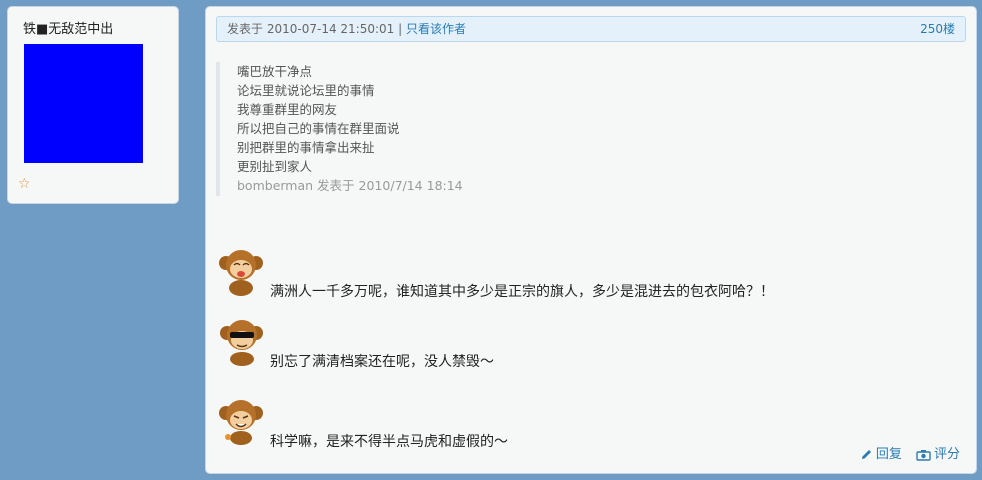 Image resolution: width=982 pixels, height=480 pixels. What do you see at coordinates (287, 109) in the screenshot?
I see `quote-line: 我尊重群里的网友` at bounding box center [287, 109].